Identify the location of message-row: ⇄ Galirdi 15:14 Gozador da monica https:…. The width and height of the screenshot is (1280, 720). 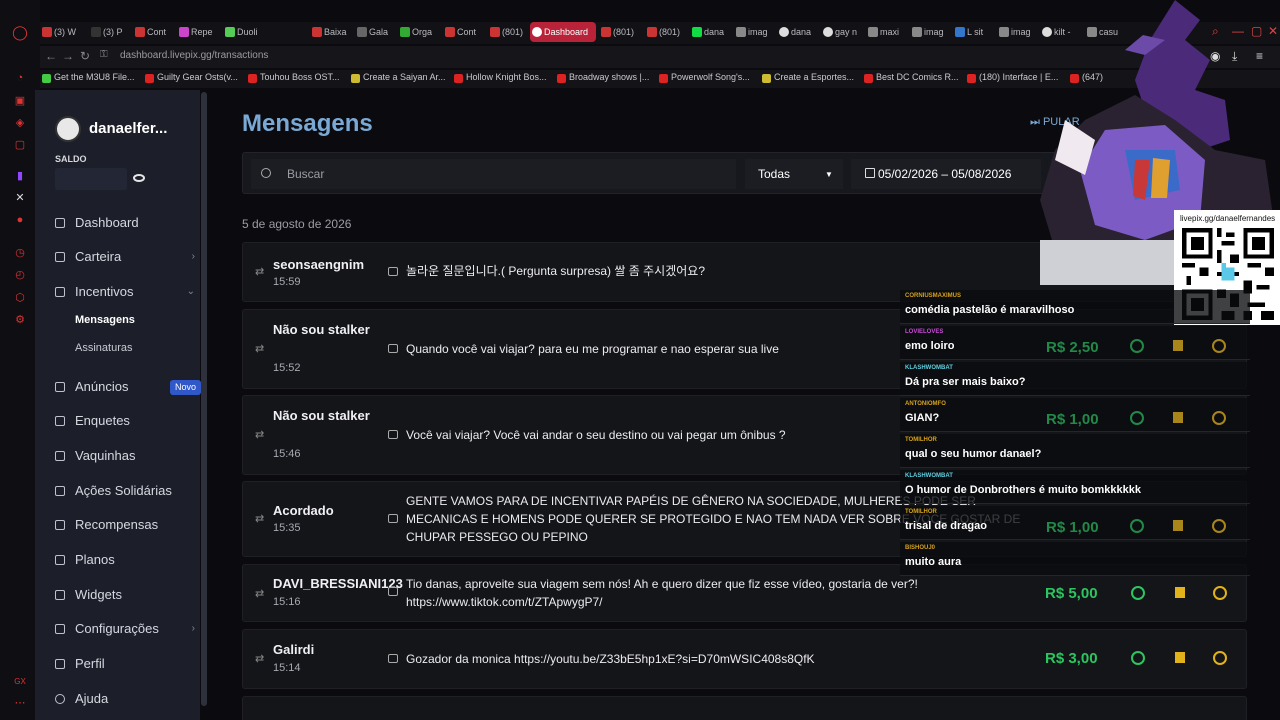
(744, 659).